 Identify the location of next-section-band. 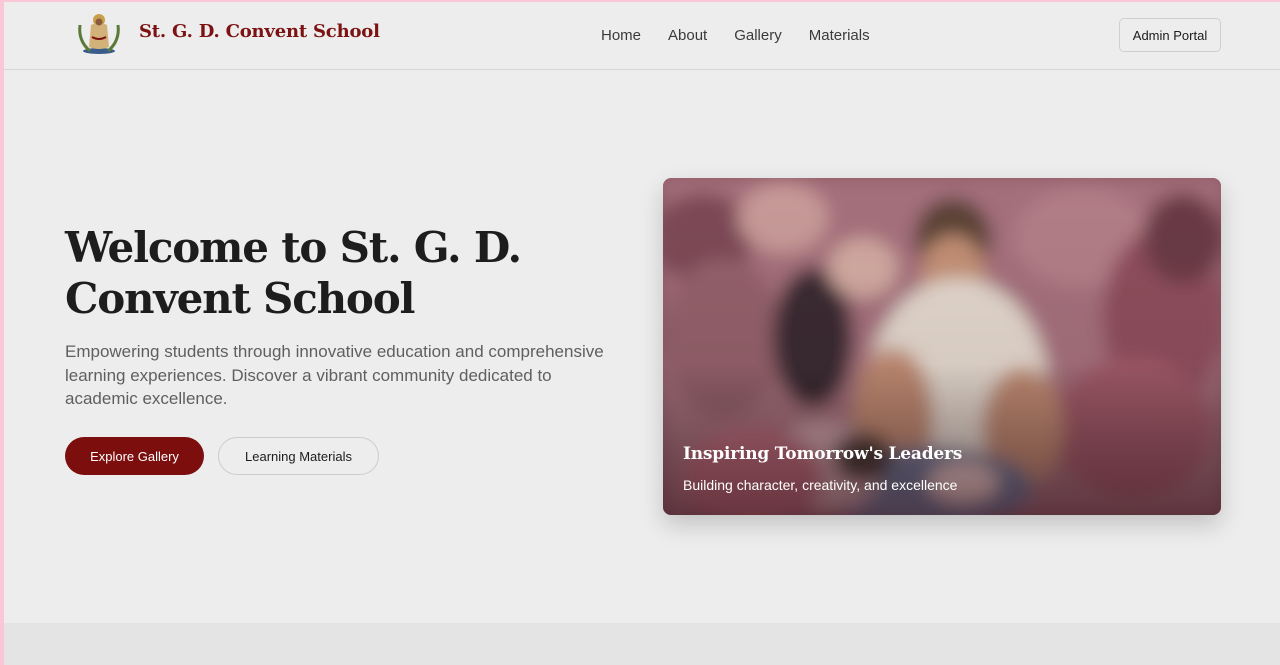
(642, 644).